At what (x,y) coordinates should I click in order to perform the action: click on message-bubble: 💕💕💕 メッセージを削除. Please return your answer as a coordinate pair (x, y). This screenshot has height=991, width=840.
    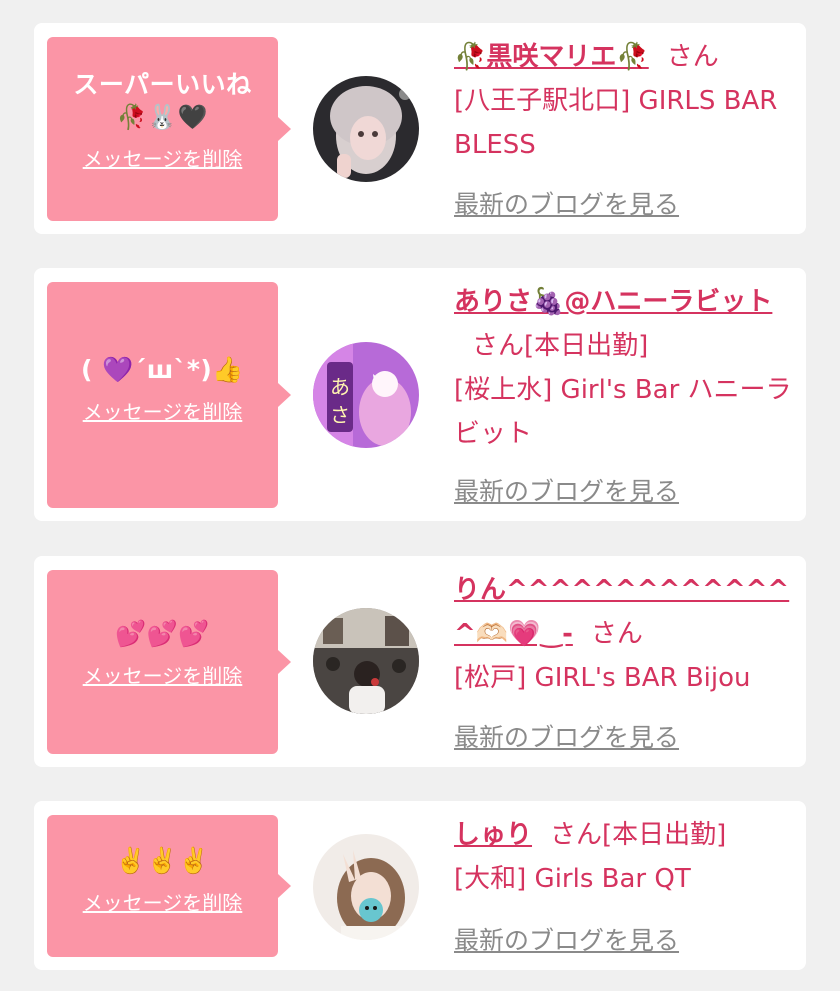
    Looking at the image, I should click on (169, 662).